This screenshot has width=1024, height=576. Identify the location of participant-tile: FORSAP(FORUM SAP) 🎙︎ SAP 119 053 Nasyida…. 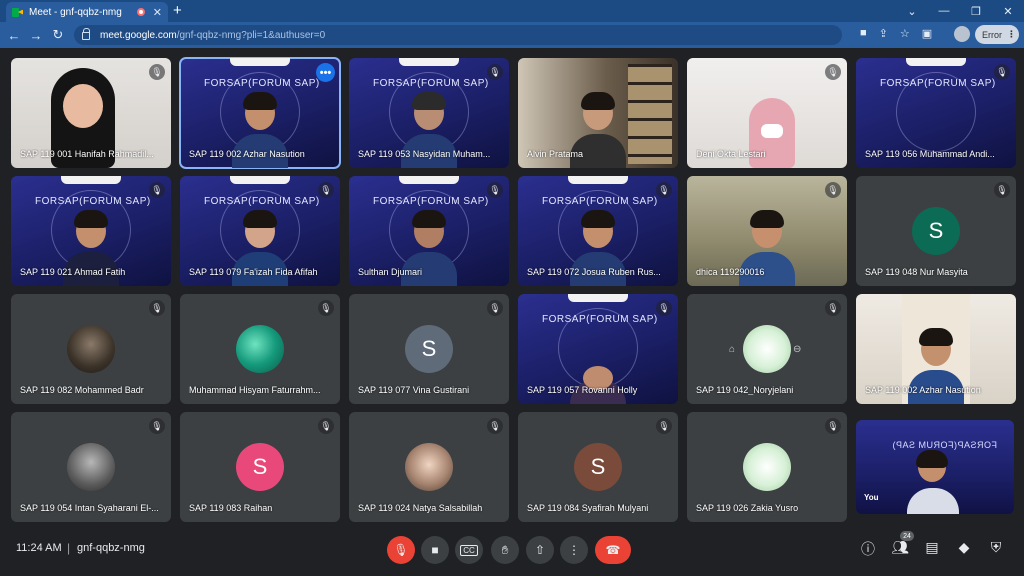
(429, 113).